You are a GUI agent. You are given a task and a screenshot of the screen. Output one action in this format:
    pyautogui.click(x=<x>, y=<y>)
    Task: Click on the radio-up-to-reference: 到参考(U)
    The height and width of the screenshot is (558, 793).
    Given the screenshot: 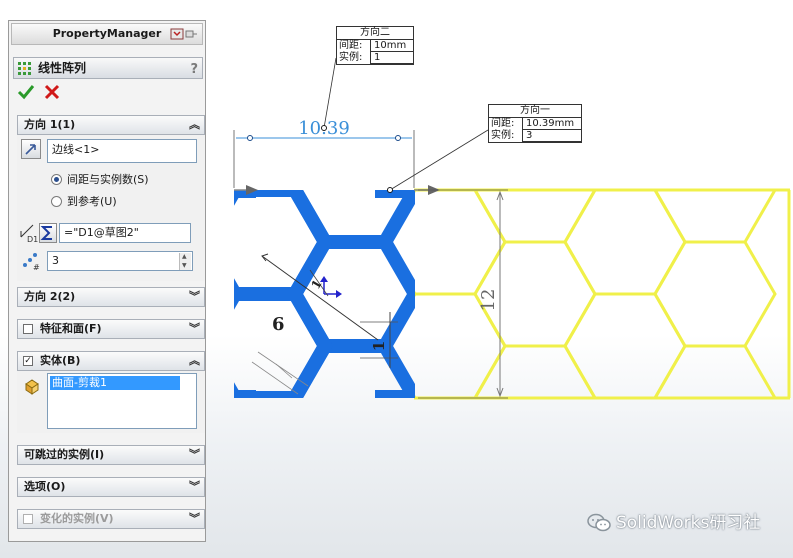 What is the action you would take?
    pyautogui.click(x=84, y=202)
    